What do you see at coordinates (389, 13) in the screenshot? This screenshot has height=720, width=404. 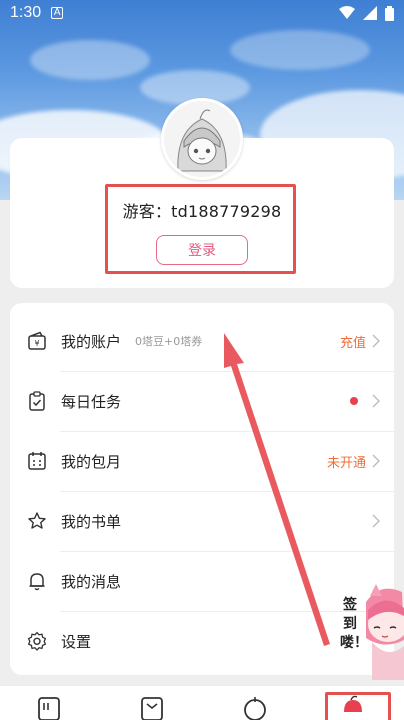 I see `battery-icon` at bounding box center [389, 13].